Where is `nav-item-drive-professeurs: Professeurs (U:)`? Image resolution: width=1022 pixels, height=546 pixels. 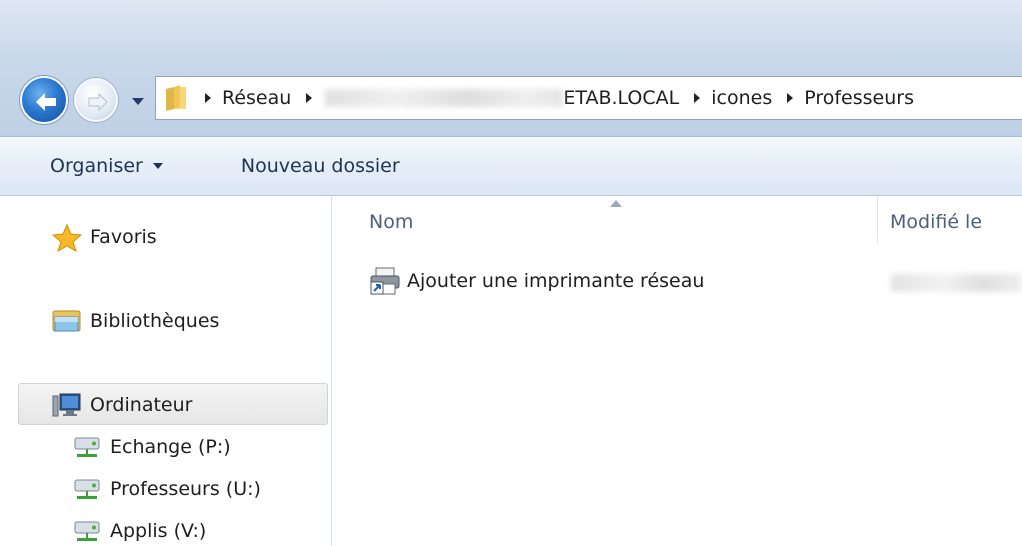 nav-item-drive-professeurs: Professeurs (U:) is located at coordinates (166, 489).